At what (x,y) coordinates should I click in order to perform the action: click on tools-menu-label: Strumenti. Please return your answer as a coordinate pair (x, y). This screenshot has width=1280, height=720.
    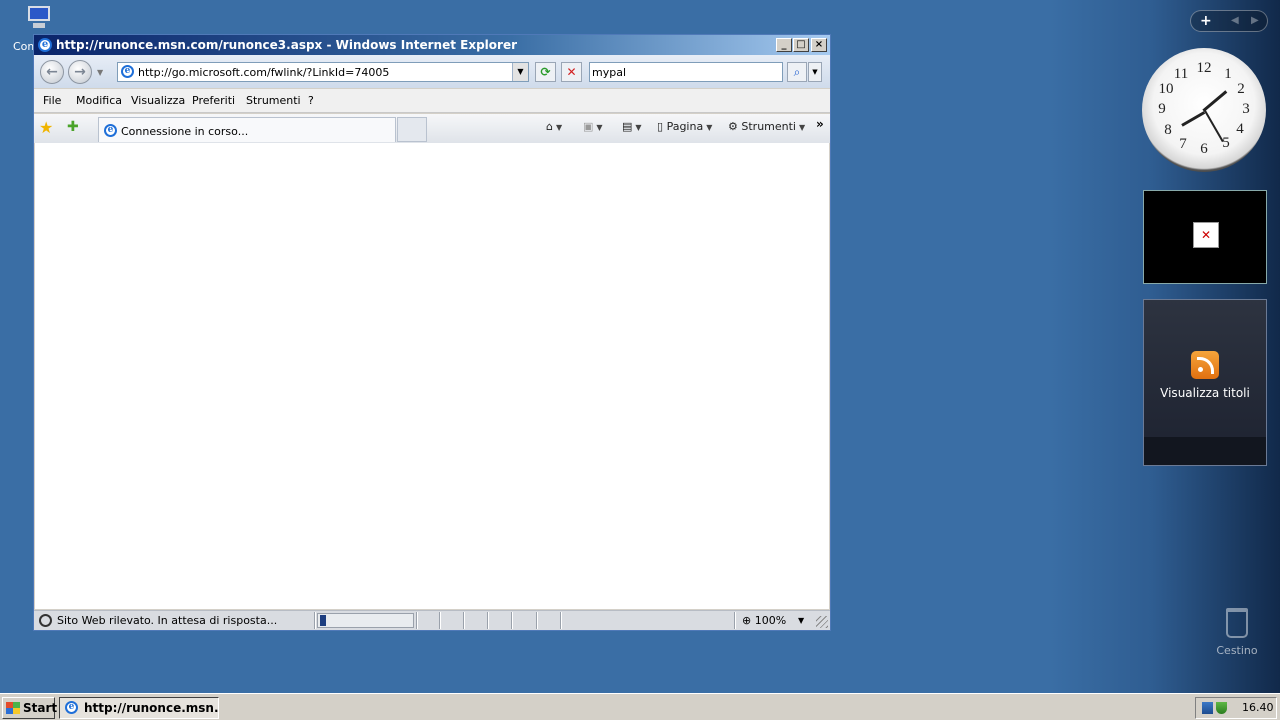
    Looking at the image, I should click on (768, 126).